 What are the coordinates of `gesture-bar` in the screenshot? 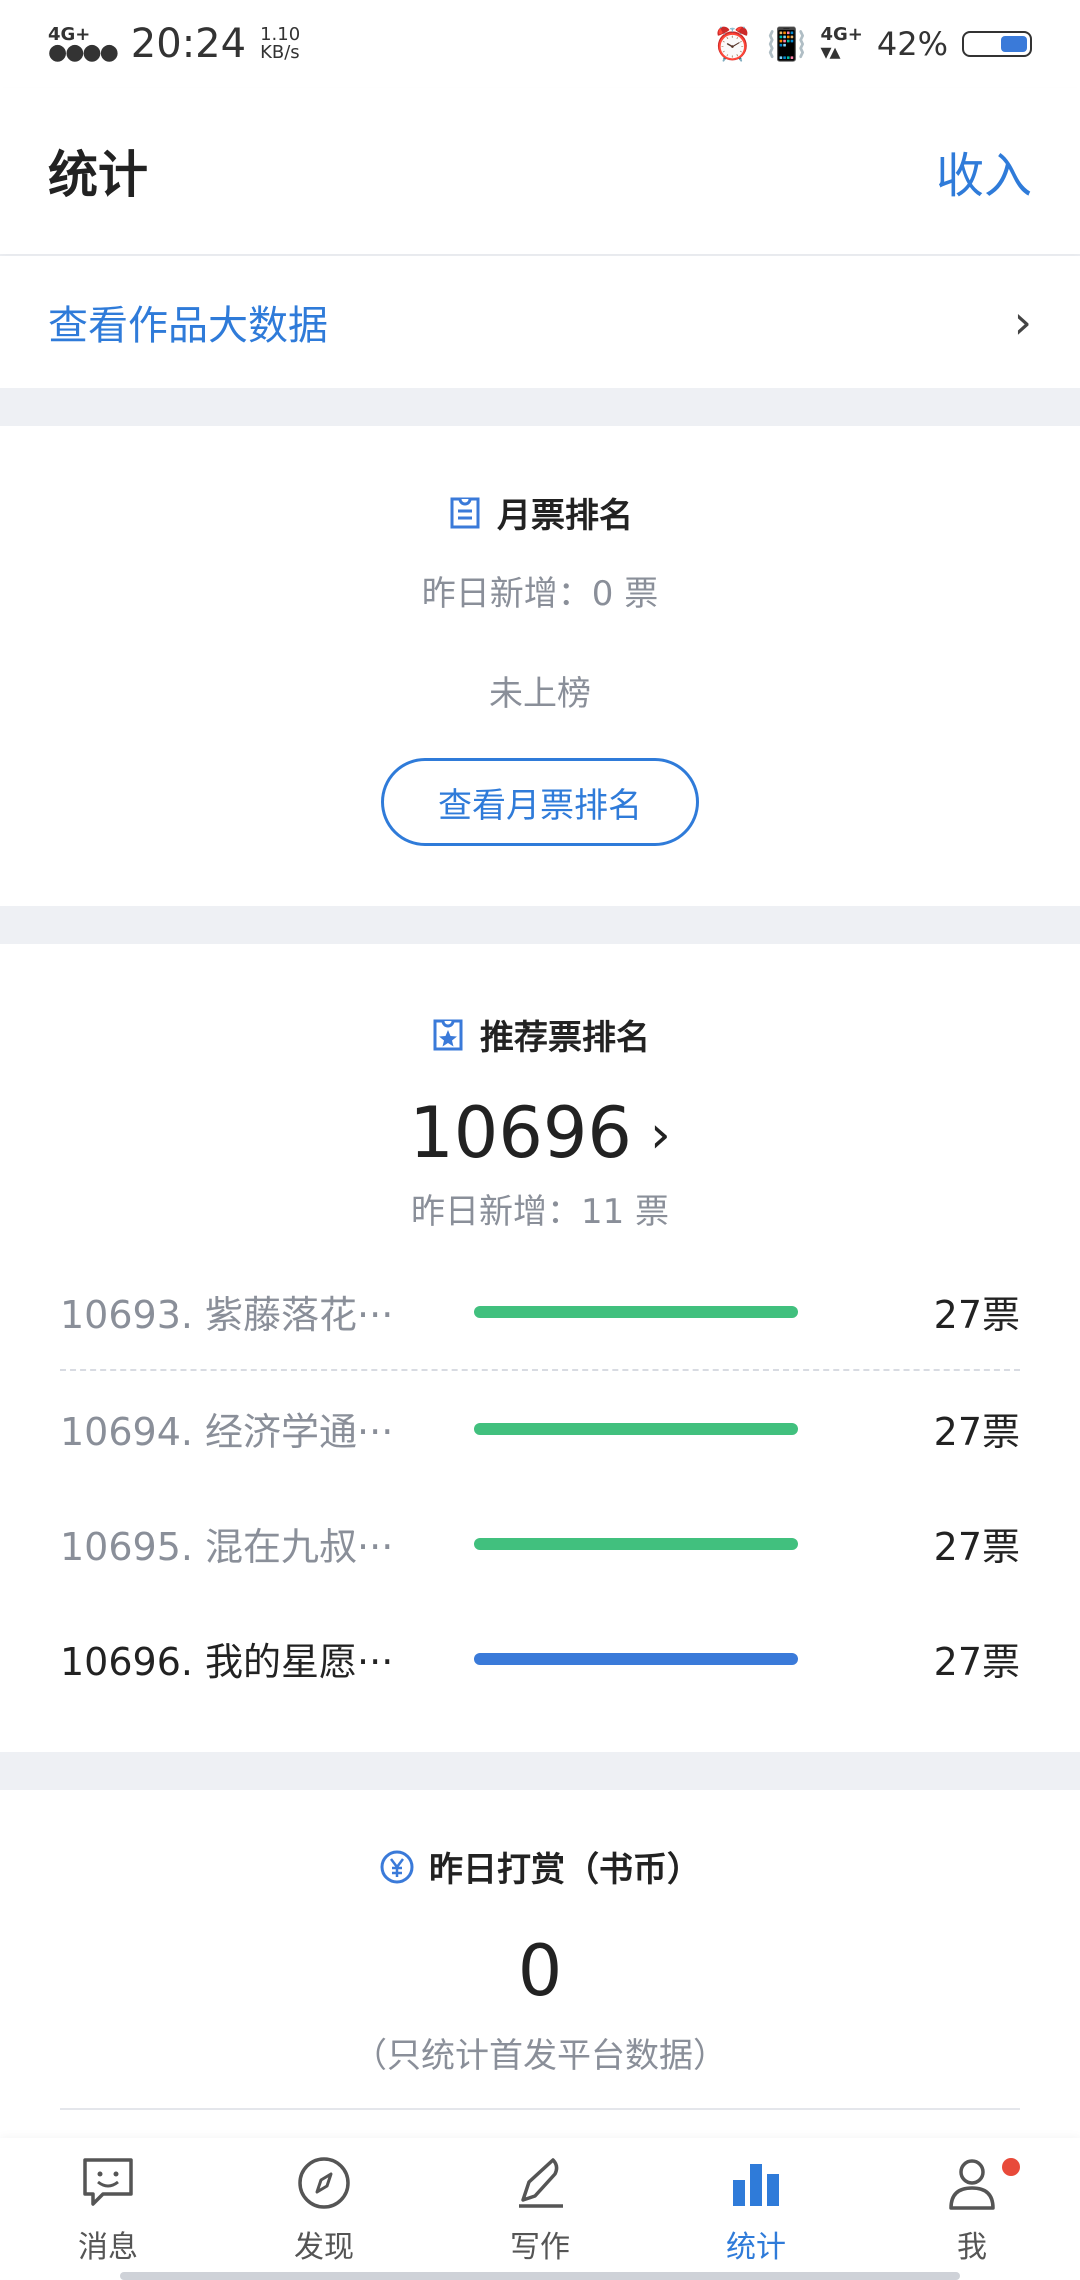 It's located at (540, 2276).